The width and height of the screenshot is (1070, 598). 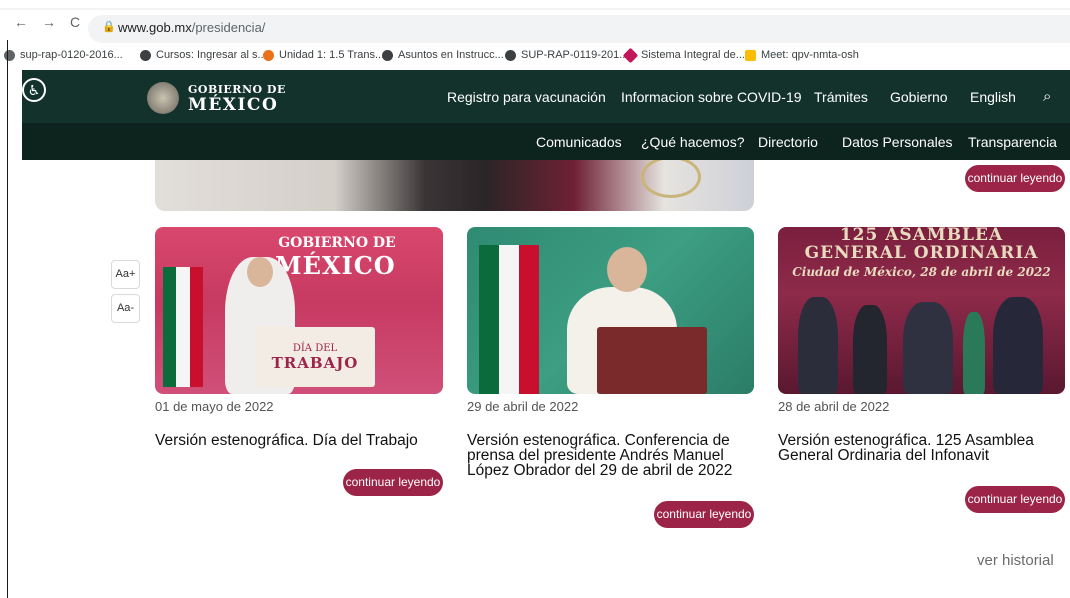 I want to click on nav-english: English, so click(x=993, y=97).